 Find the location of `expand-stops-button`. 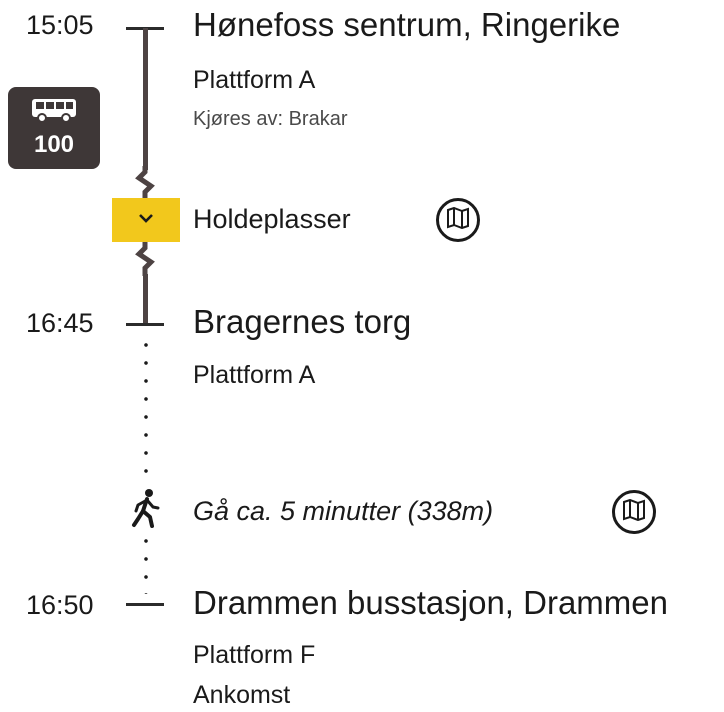

expand-stops-button is located at coordinates (146, 220).